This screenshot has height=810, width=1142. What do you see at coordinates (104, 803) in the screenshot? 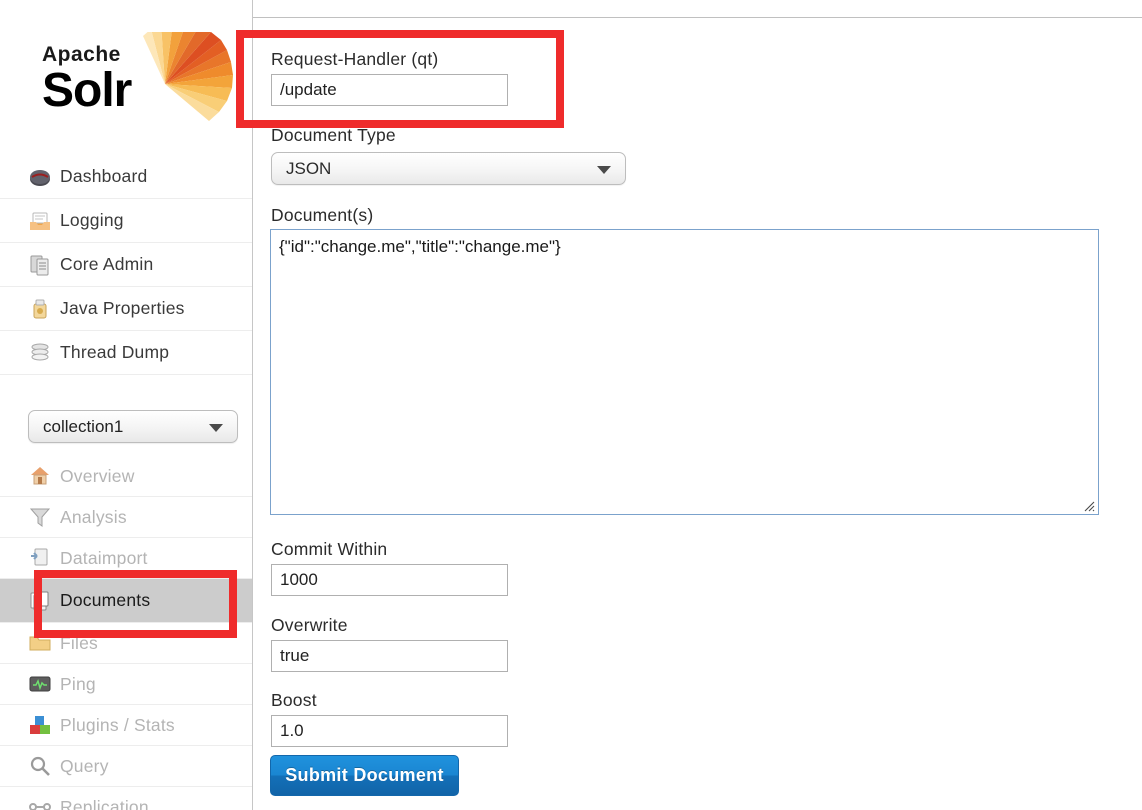
I see `sidebar-item-label: Replication` at bounding box center [104, 803].